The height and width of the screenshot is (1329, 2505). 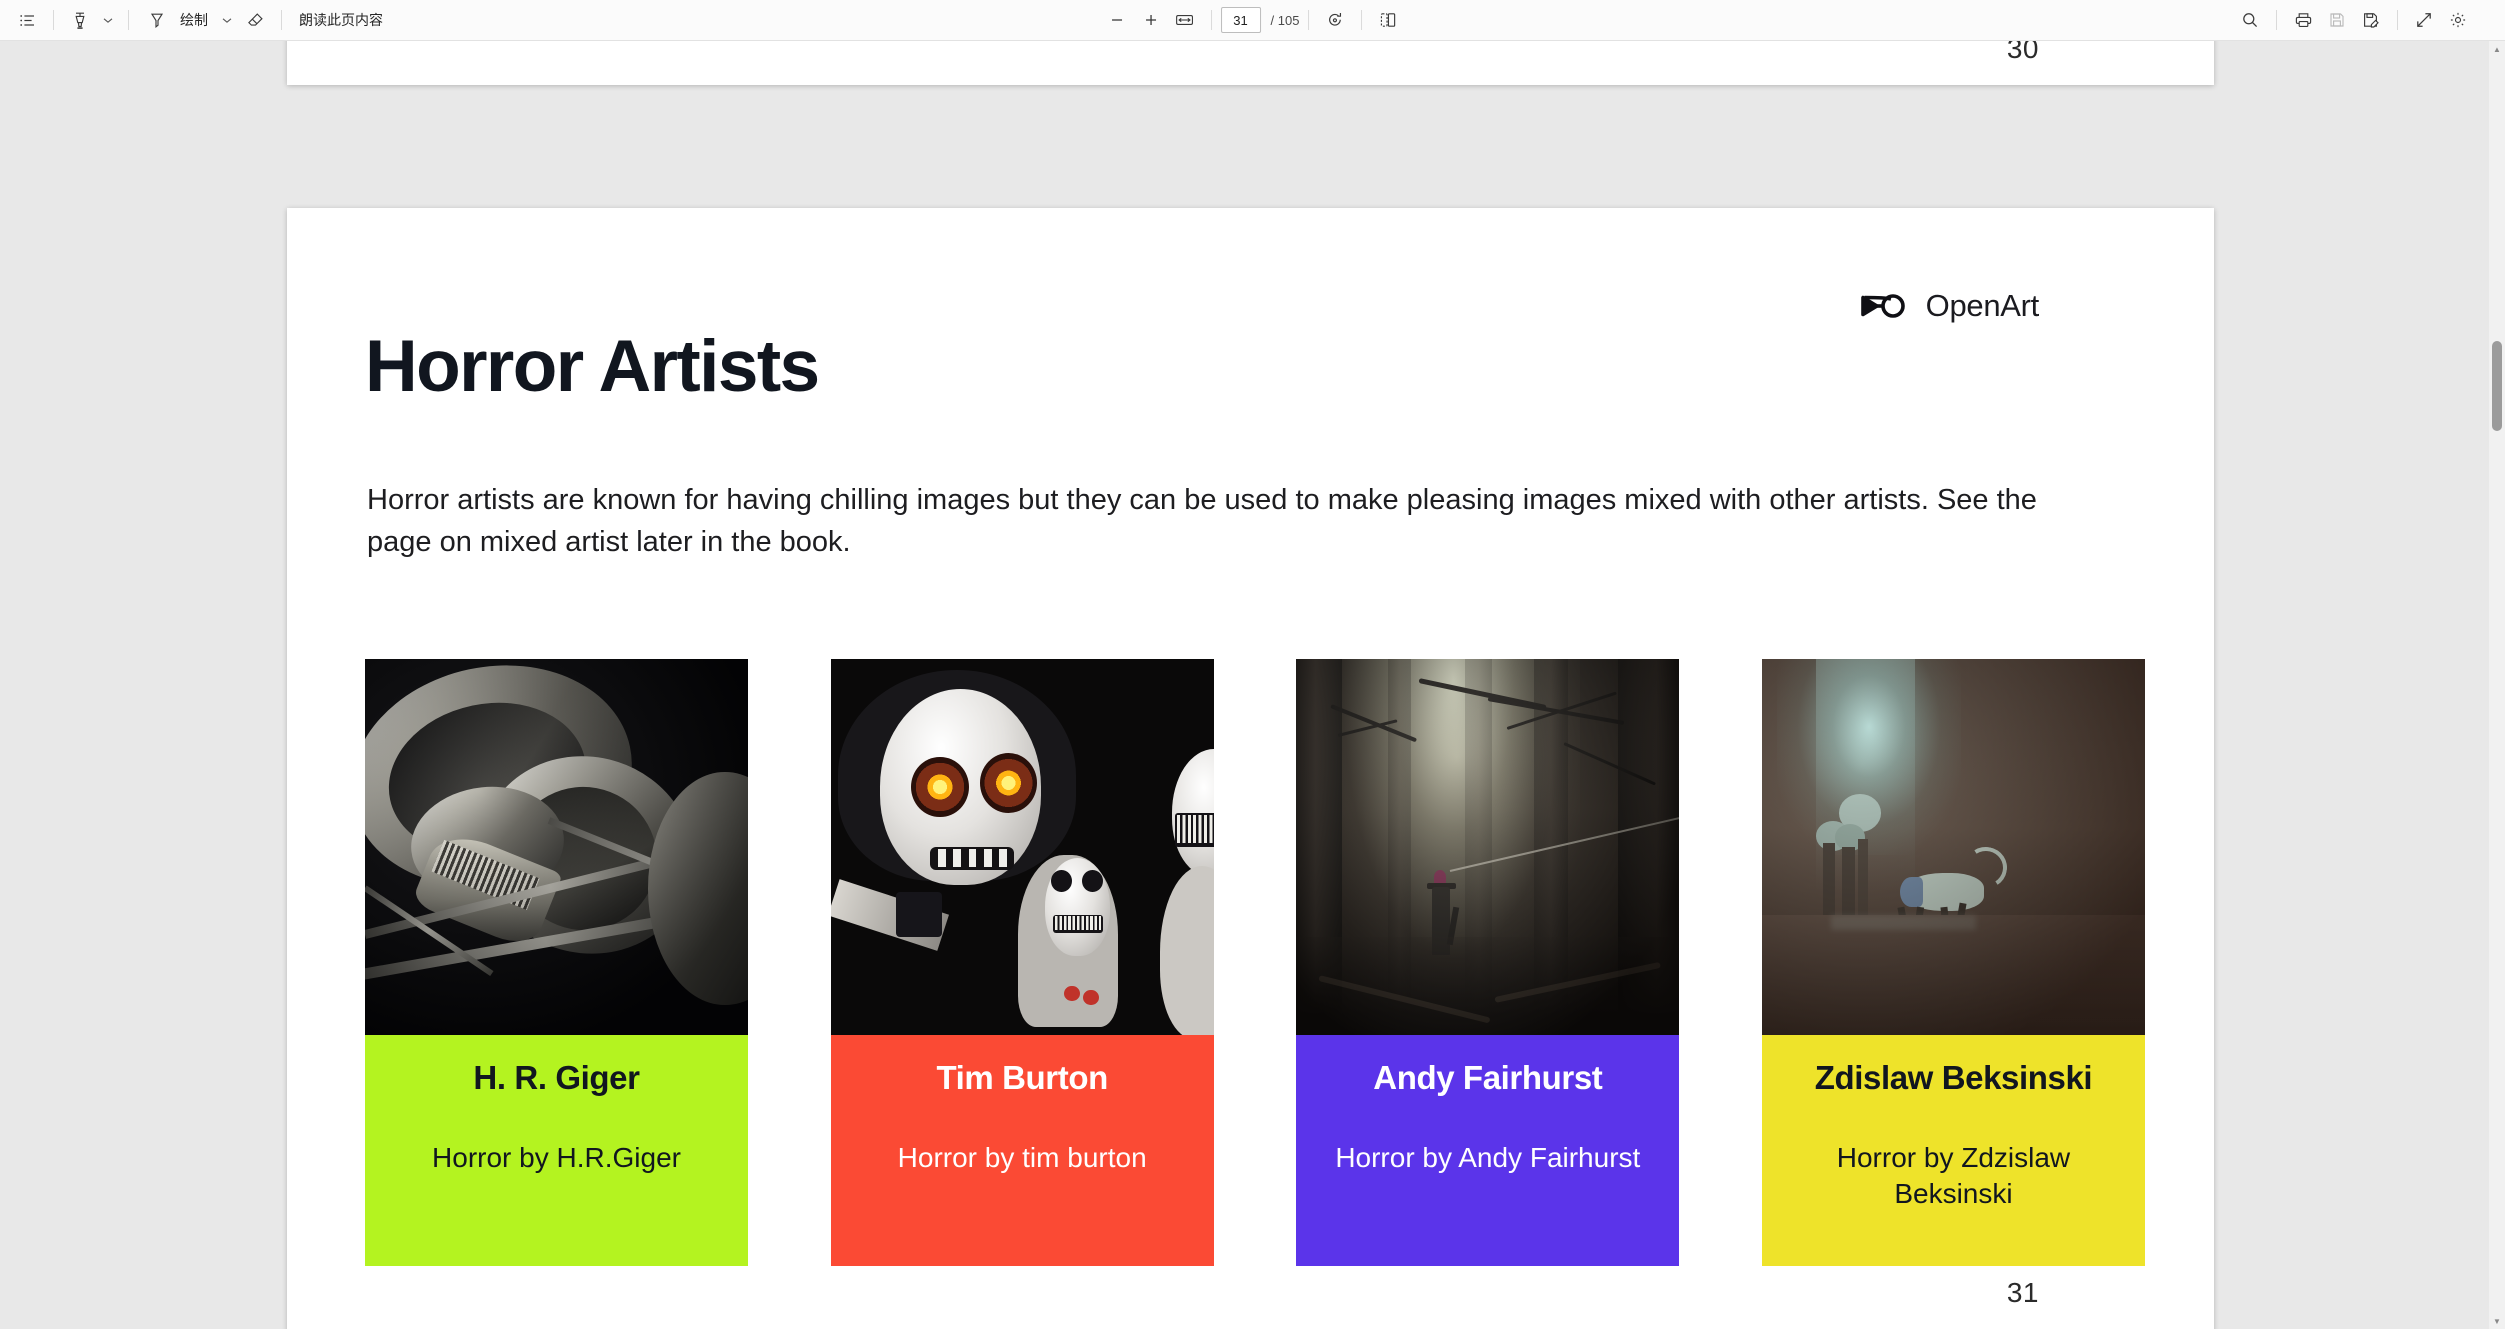 I want to click on artist-card: H. R. Giger Horror by H.R.Giger, so click(x=556, y=962).